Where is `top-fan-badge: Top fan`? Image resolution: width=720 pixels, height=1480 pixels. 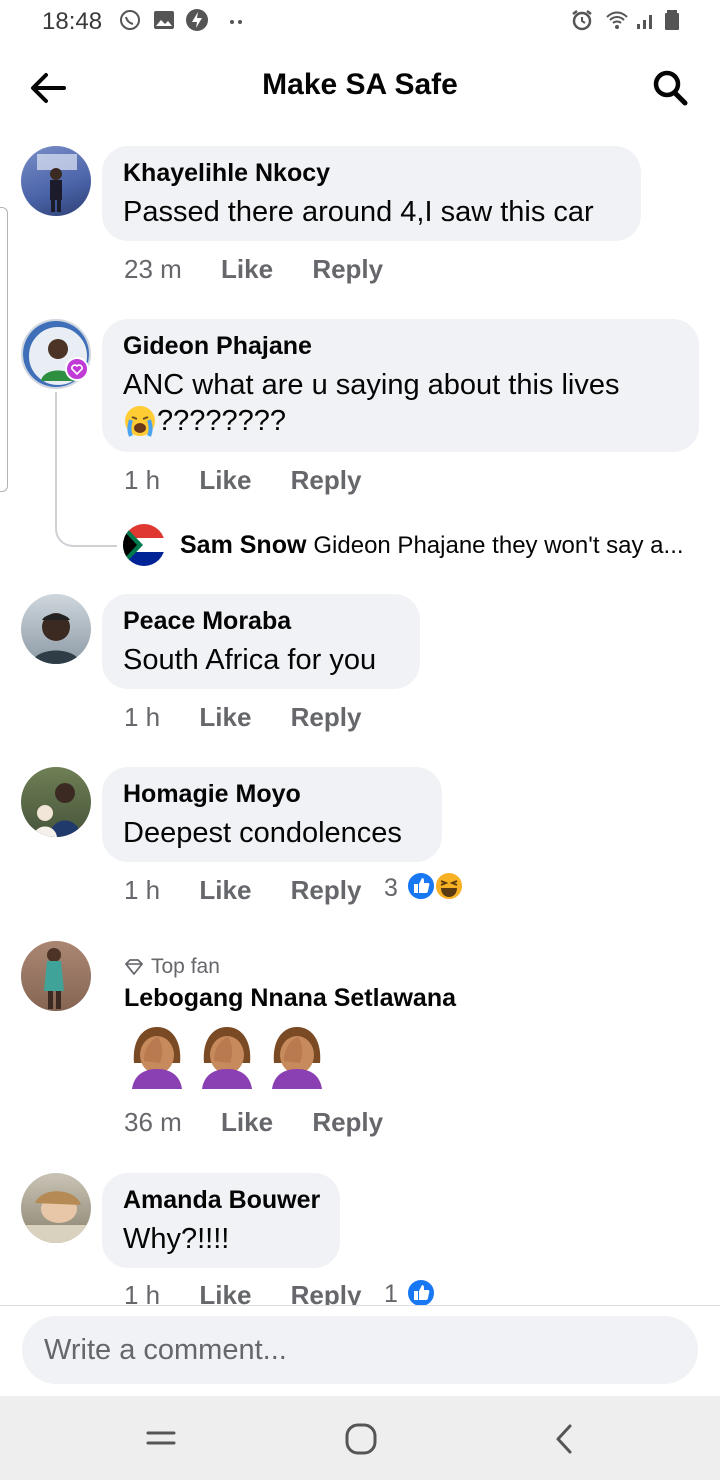
top-fan-badge: Top fan is located at coordinates (172, 967).